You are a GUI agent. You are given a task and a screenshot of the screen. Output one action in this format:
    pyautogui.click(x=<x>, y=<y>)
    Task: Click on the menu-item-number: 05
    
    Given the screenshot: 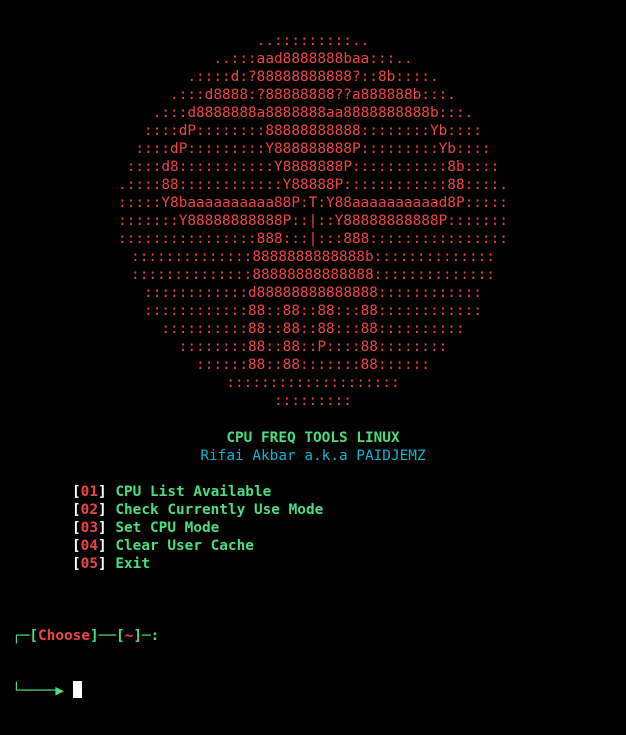 What is the action you would take?
    pyautogui.click(x=89, y=564)
    